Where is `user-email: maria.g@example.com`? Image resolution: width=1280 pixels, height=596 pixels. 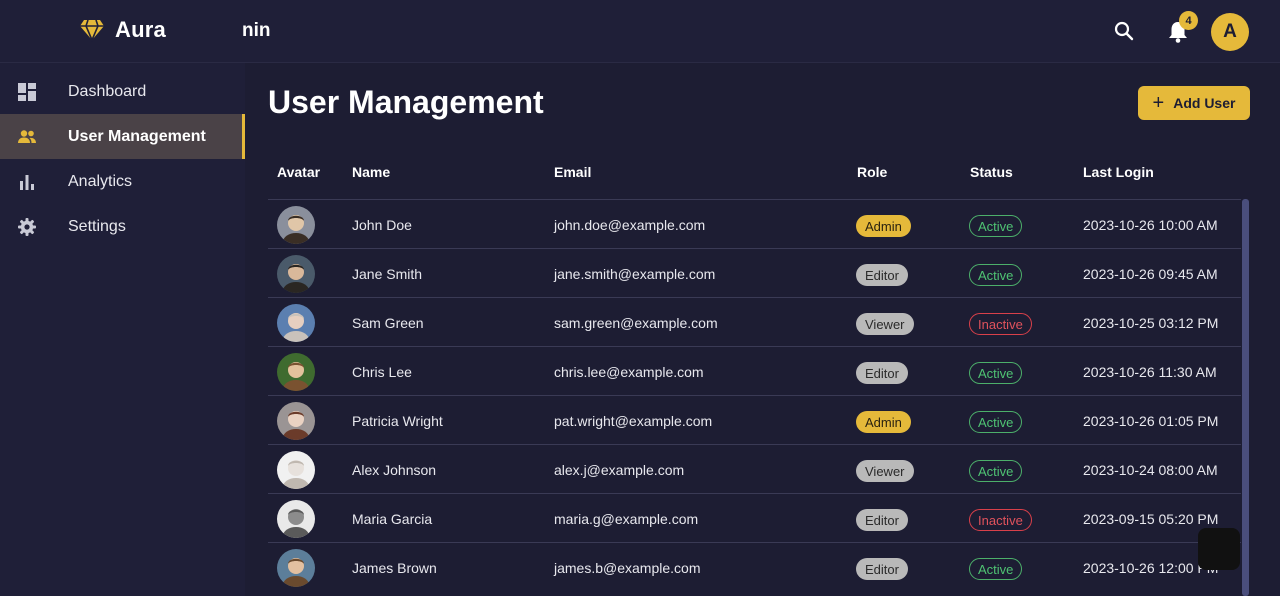
user-email: maria.g@example.com is located at coordinates (626, 519).